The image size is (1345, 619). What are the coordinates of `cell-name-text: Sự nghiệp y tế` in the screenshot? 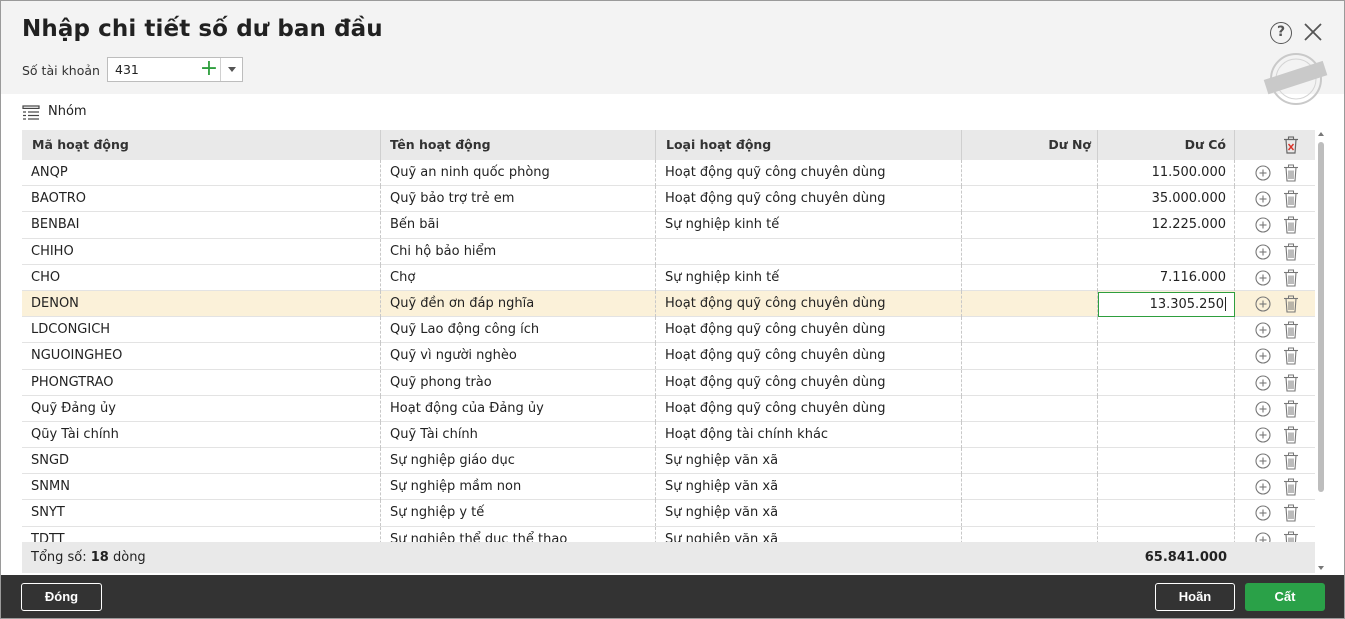 It's located at (437, 513).